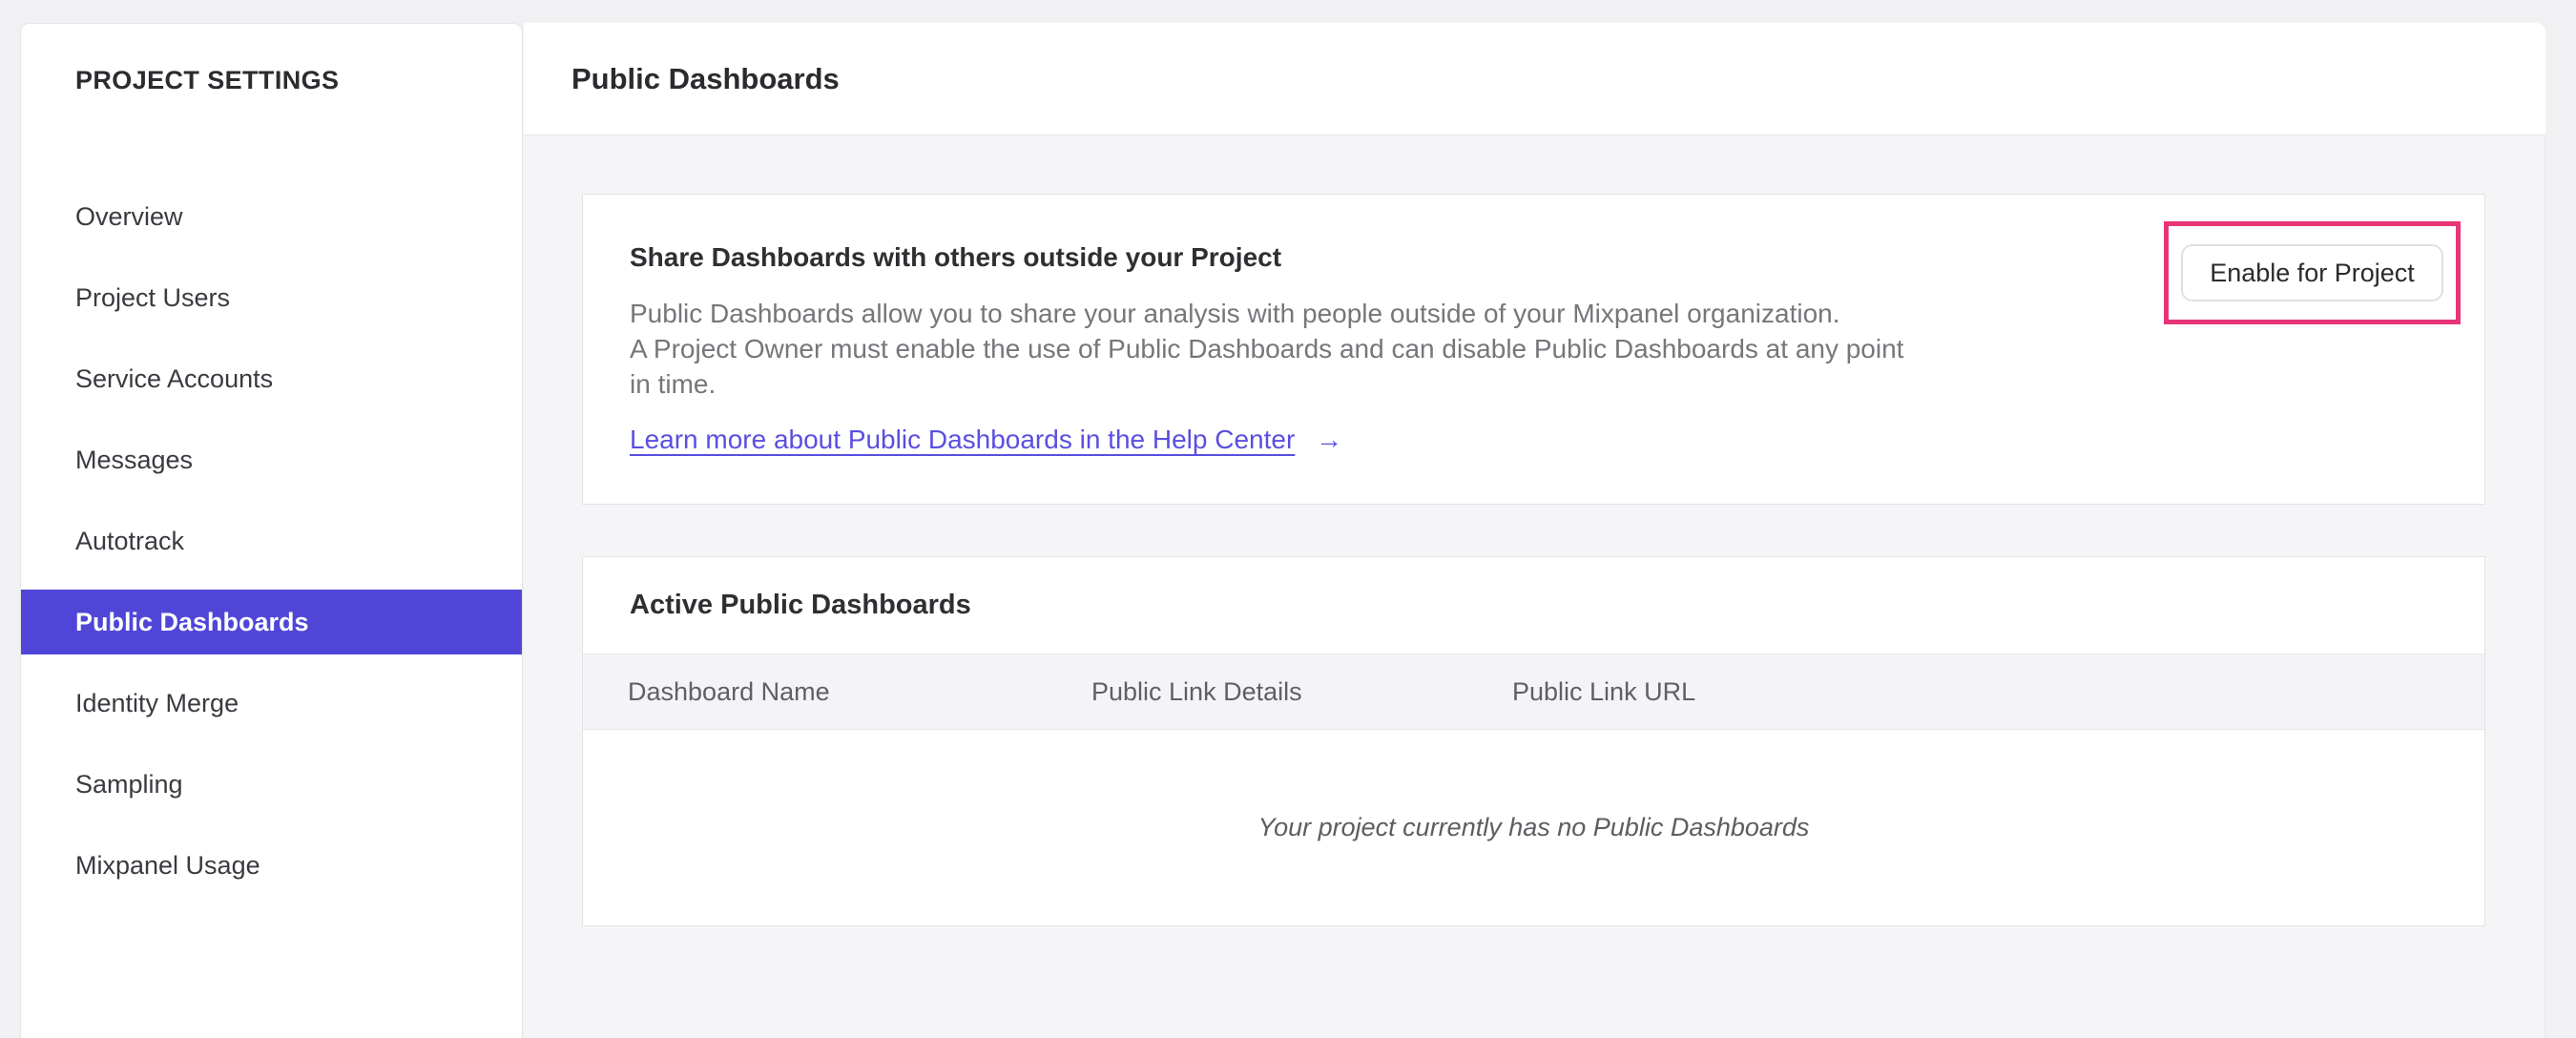  Describe the element at coordinates (271, 703) in the screenshot. I see `sidebar-item-identity-merge: Identity Merge` at that location.